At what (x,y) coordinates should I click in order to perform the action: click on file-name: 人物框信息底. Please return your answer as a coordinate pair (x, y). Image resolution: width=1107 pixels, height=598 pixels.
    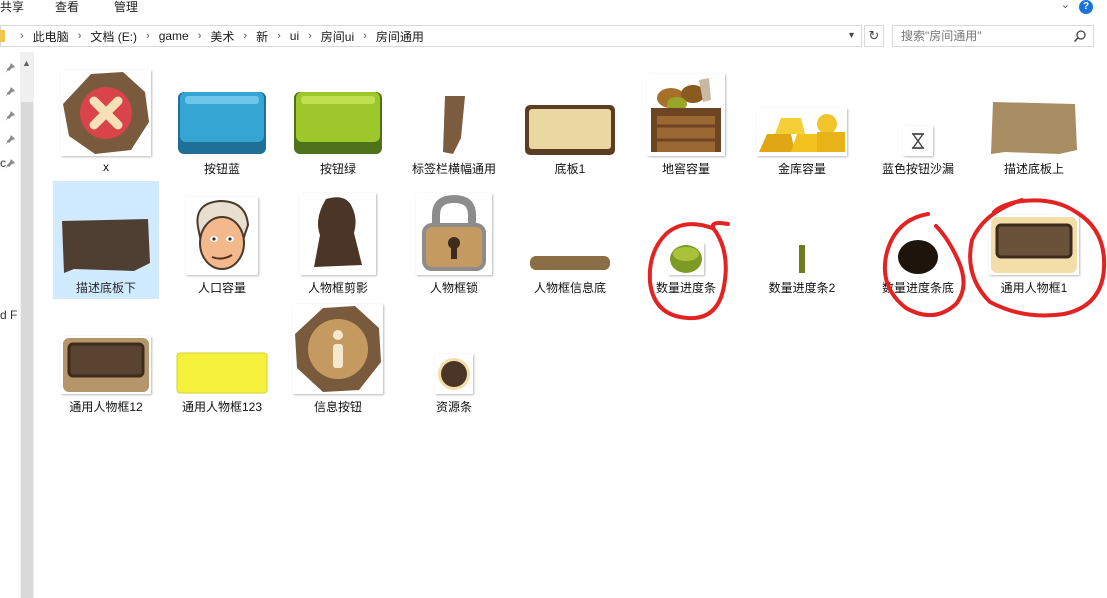
    Looking at the image, I should click on (569, 288).